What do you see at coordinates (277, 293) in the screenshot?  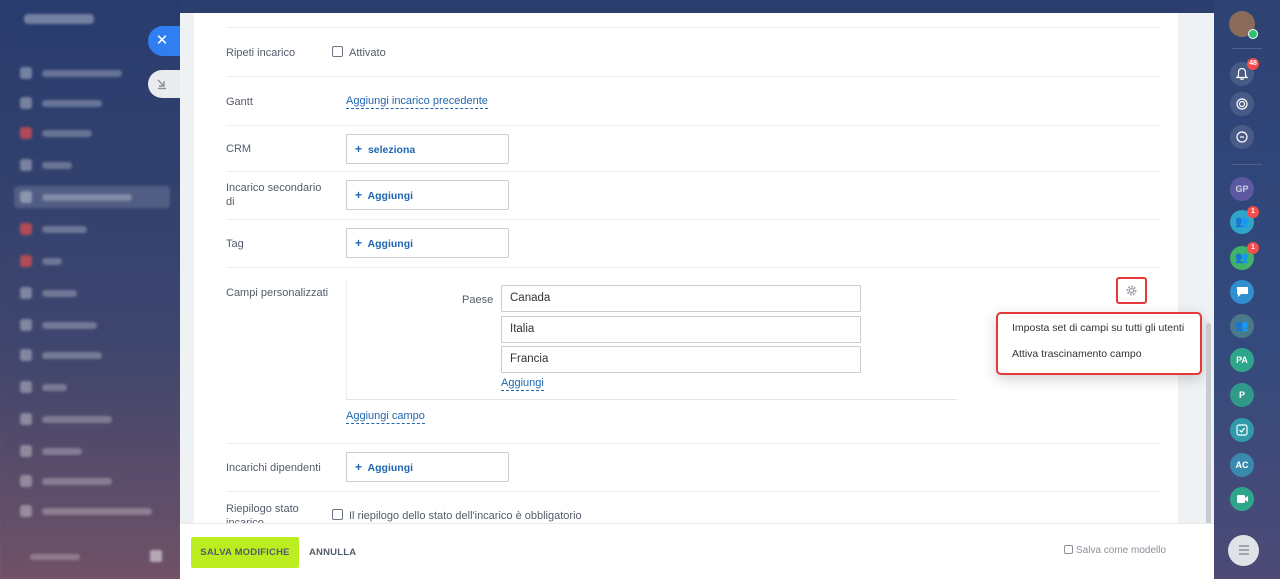 I see `custom-fields-label: Campi personalizzati` at bounding box center [277, 293].